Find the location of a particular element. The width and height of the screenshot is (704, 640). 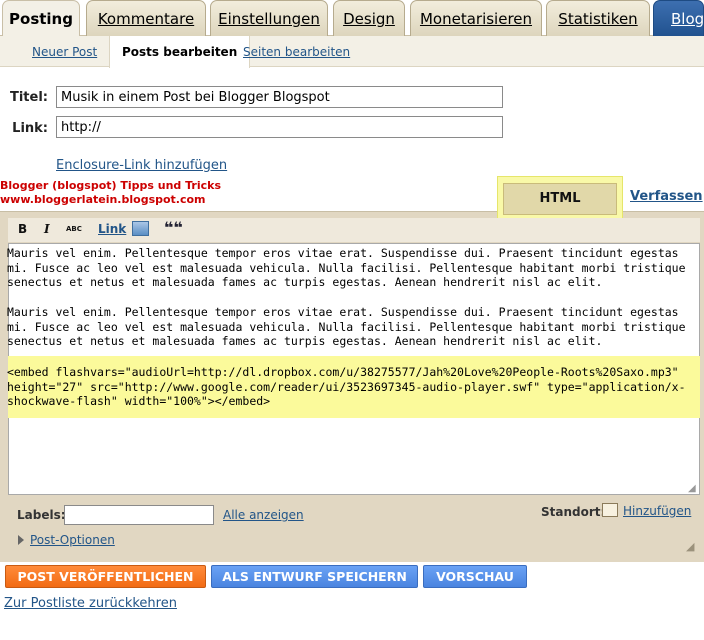

tab-kommentare-label: Kommentare is located at coordinates (146, 19).